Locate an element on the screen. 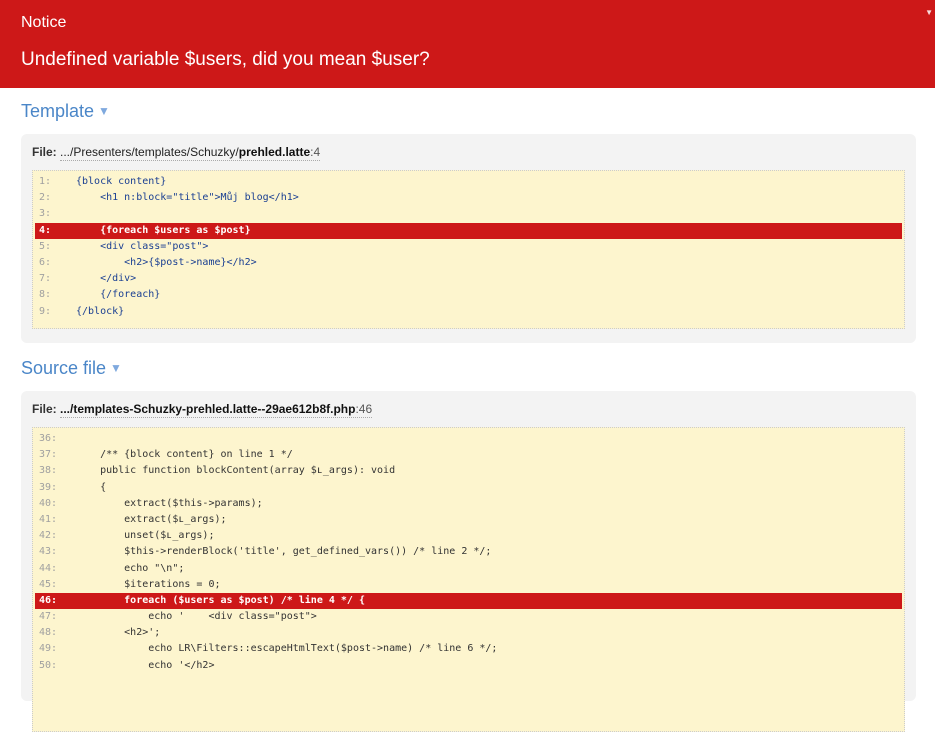  line-number: 37: is located at coordinates (48, 455).